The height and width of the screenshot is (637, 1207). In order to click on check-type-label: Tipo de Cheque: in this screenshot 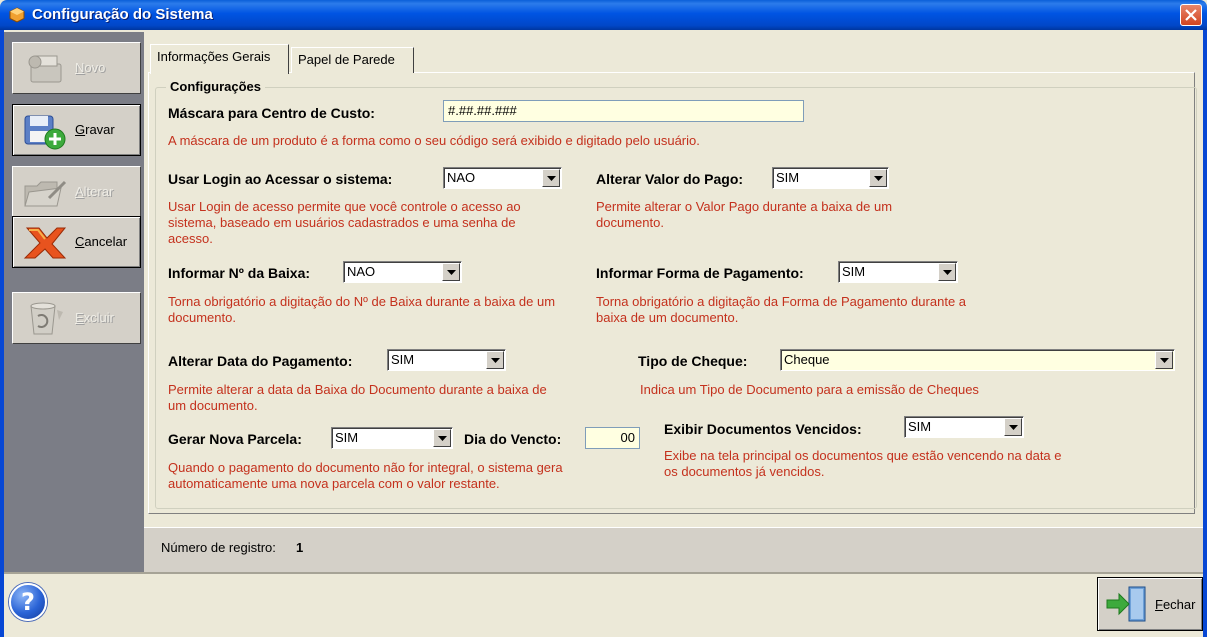, I will do `click(693, 361)`.